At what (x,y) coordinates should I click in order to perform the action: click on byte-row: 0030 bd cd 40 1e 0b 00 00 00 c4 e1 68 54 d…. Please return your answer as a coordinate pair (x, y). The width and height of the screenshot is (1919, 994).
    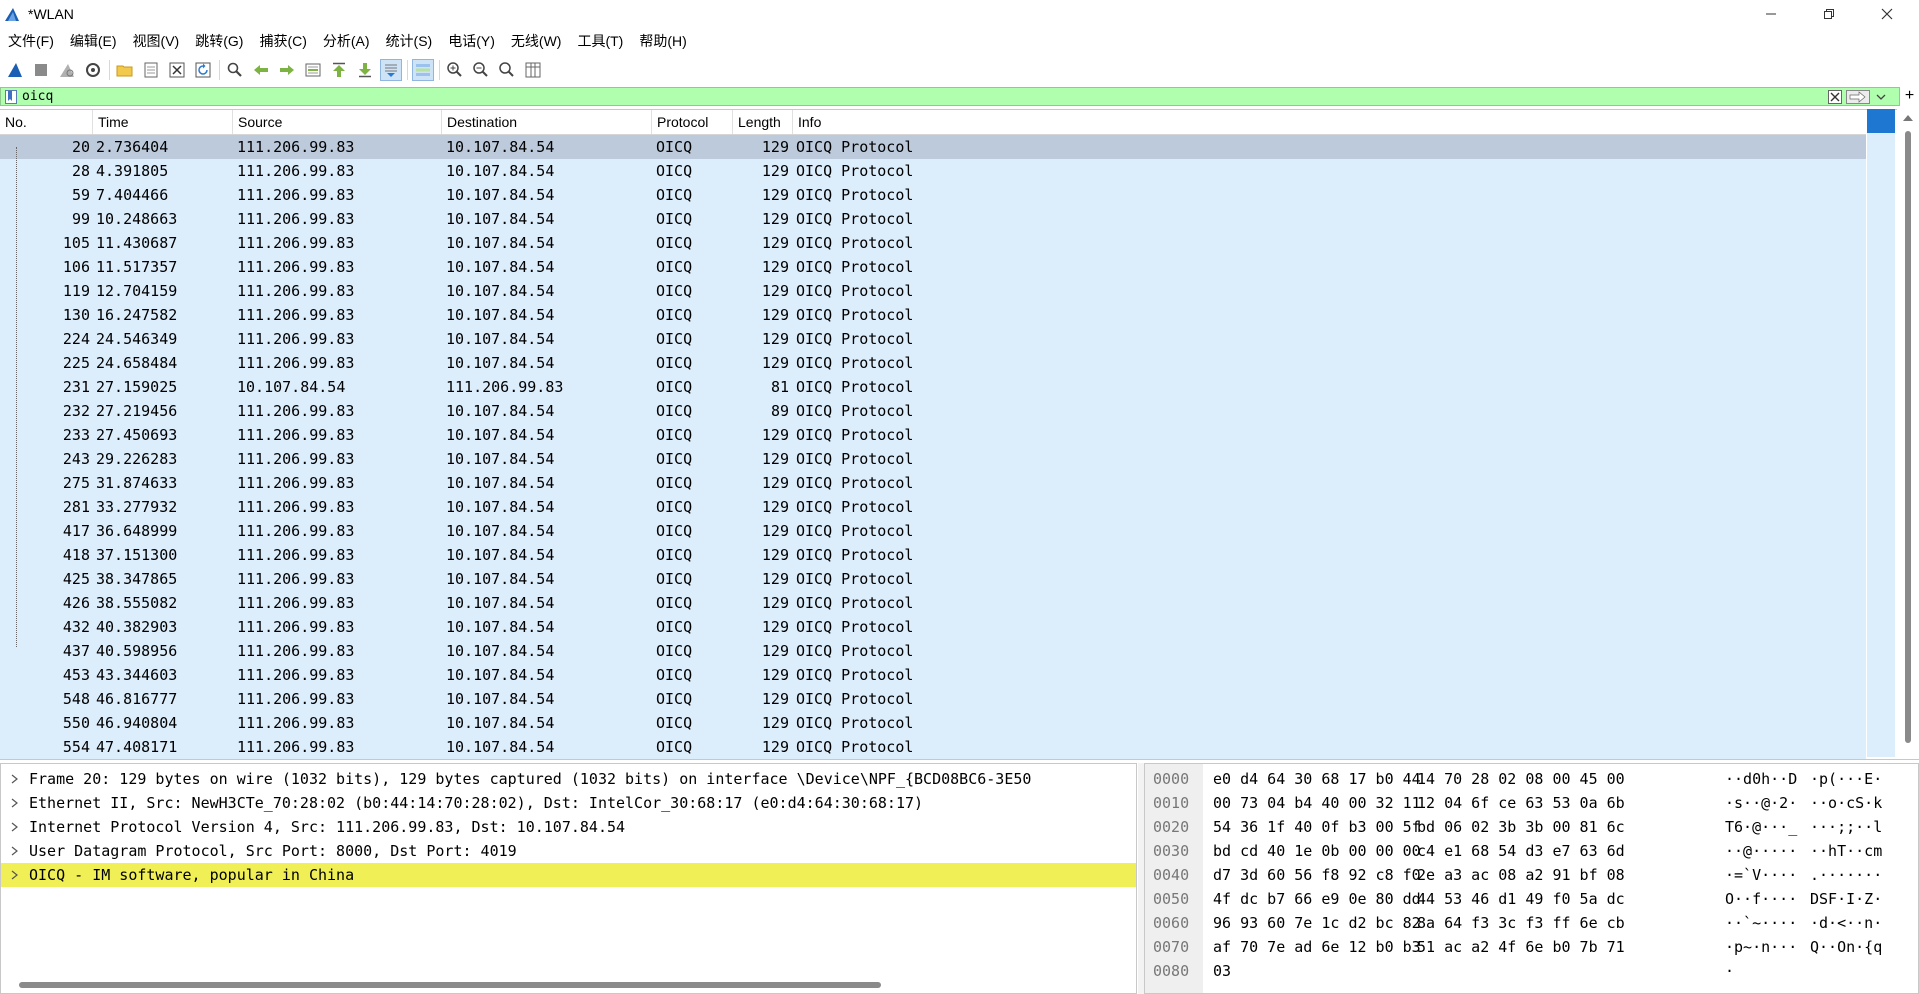
    Looking at the image, I should click on (1530, 851).